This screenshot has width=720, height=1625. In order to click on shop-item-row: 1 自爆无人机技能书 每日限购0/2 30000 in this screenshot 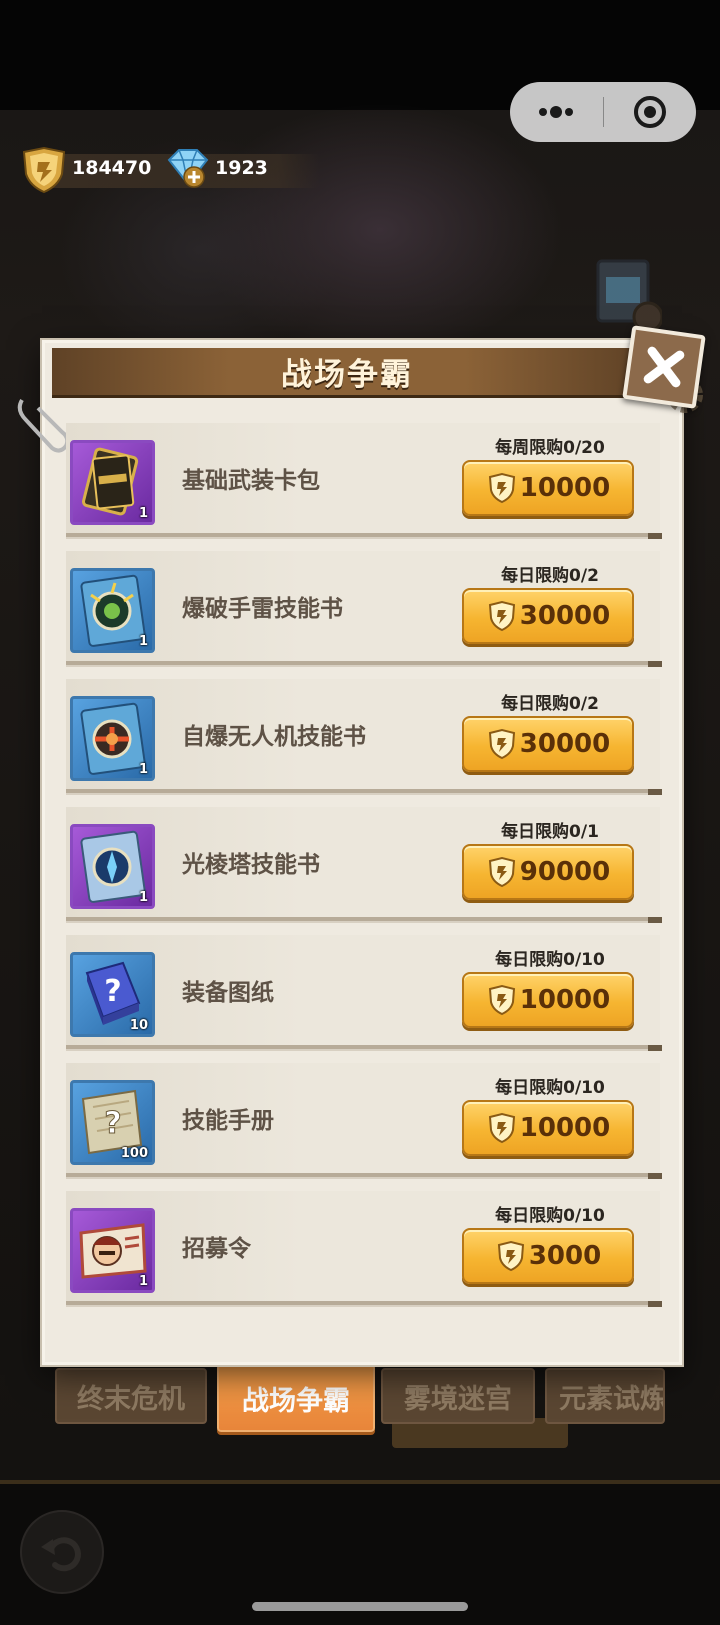, I will do `click(364, 737)`.